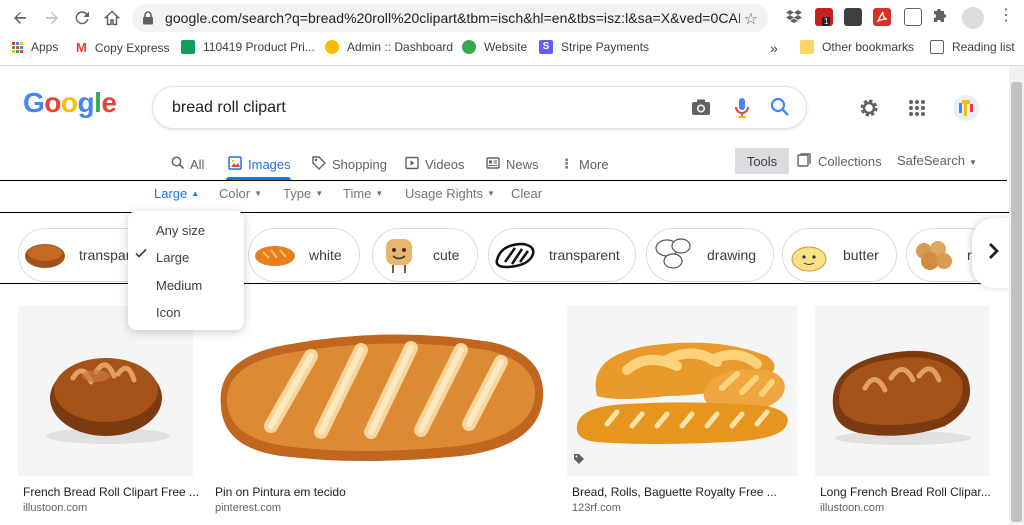 Image resolution: width=1024 pixels, height=525 pixels. Describe the element at coordinates (751, 19) in the screenshot. I see `bookmark-star-icon: ☆` at that location.